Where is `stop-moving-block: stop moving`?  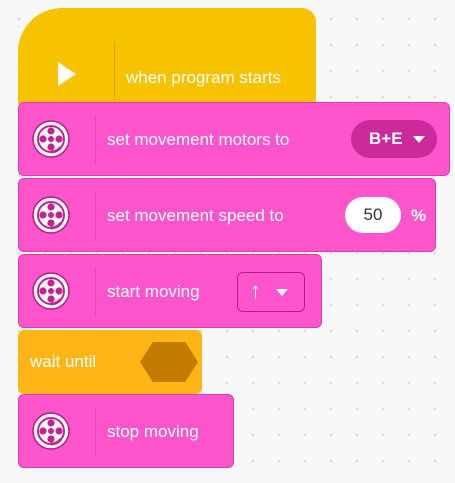
stop-moving-block: stop moving is located at coordinates (126, 431).